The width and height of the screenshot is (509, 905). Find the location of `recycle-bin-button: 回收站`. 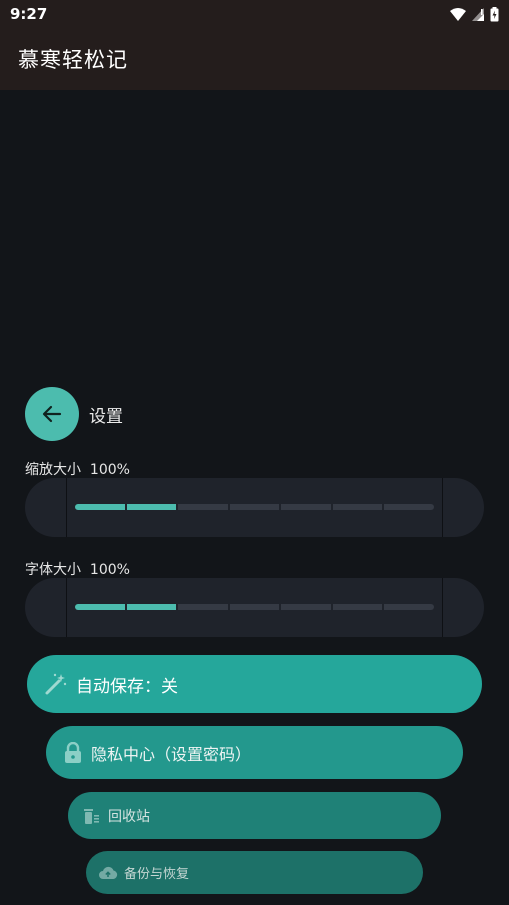

recycle-bin-button: 回收站 is located at coordinates (254, 815).